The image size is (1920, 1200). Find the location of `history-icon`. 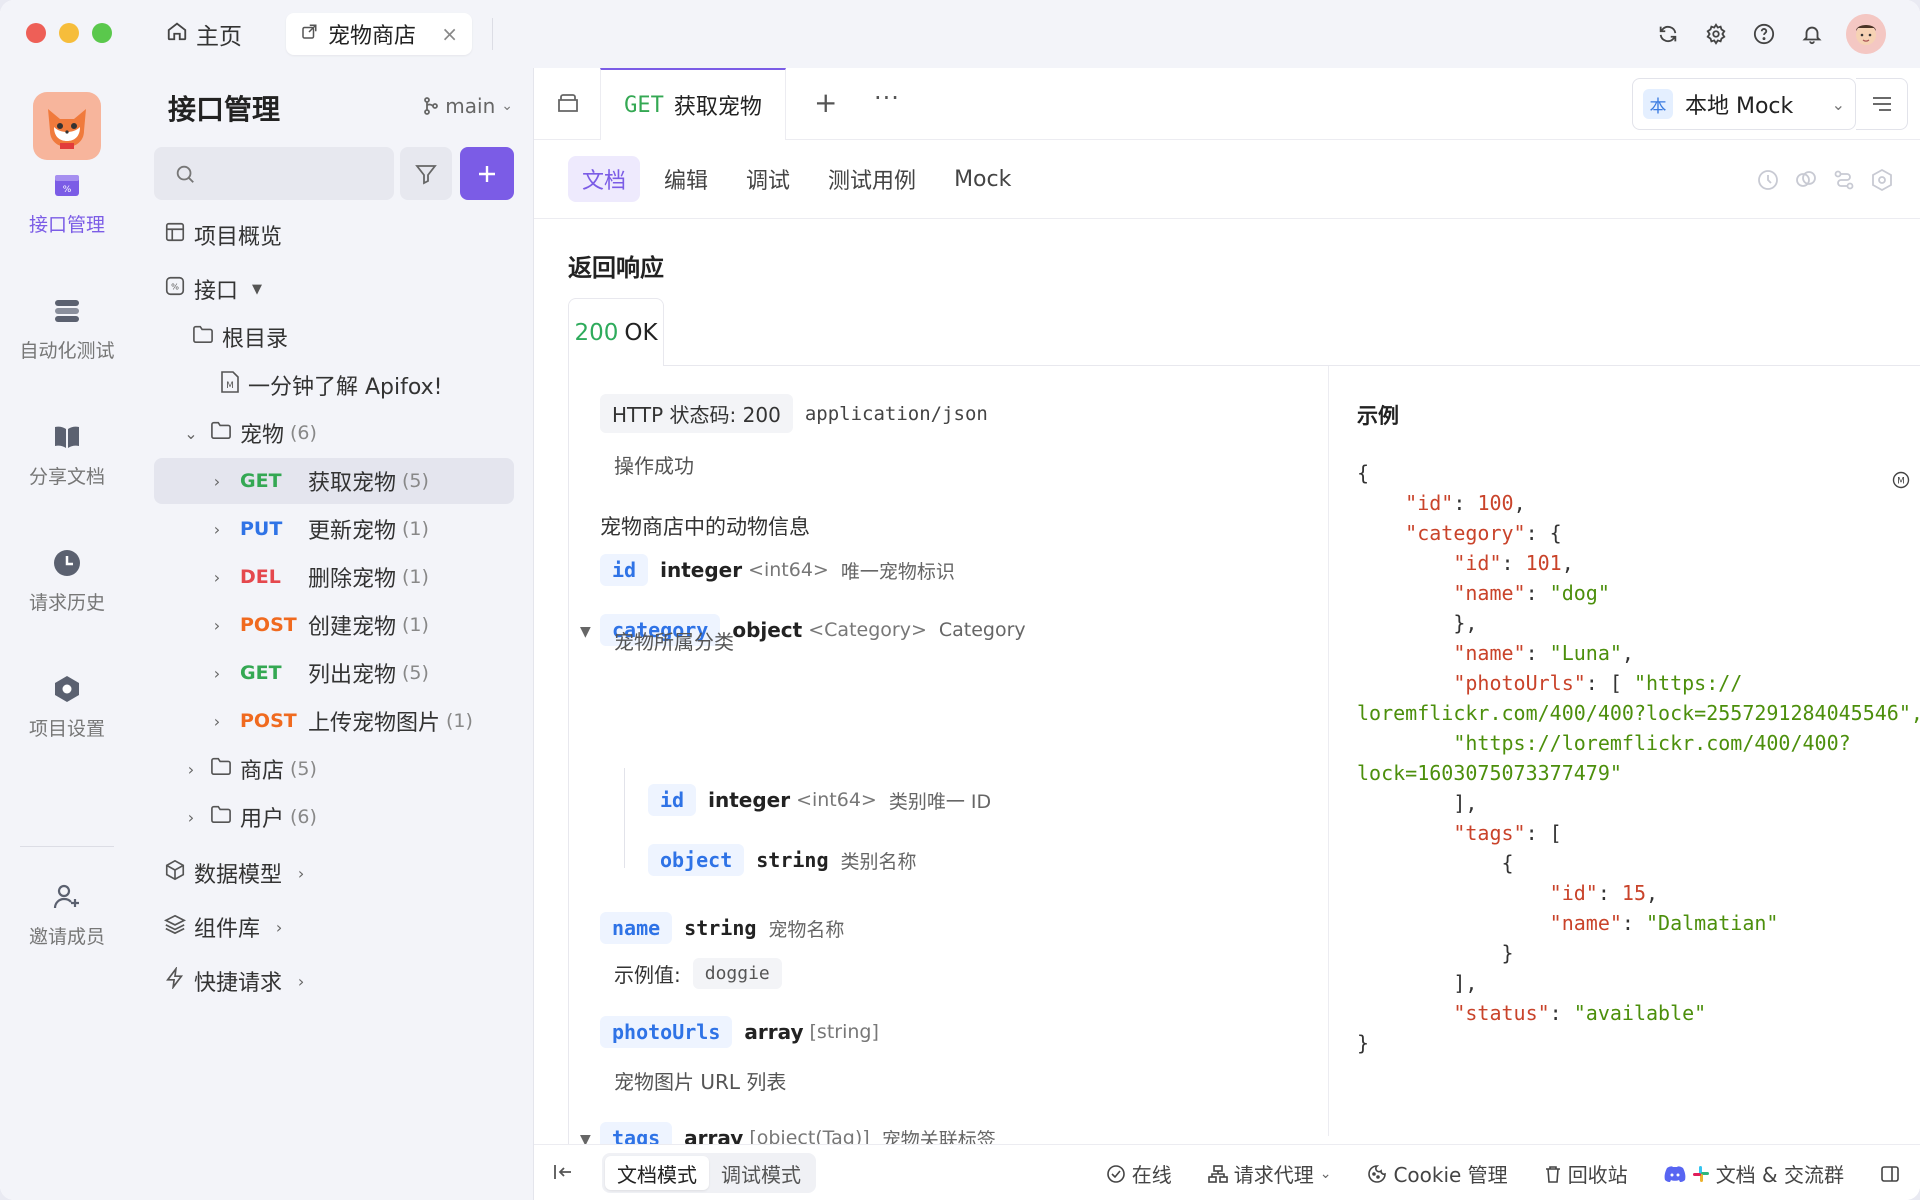

history-icon is located at coordinates (1768, 180).